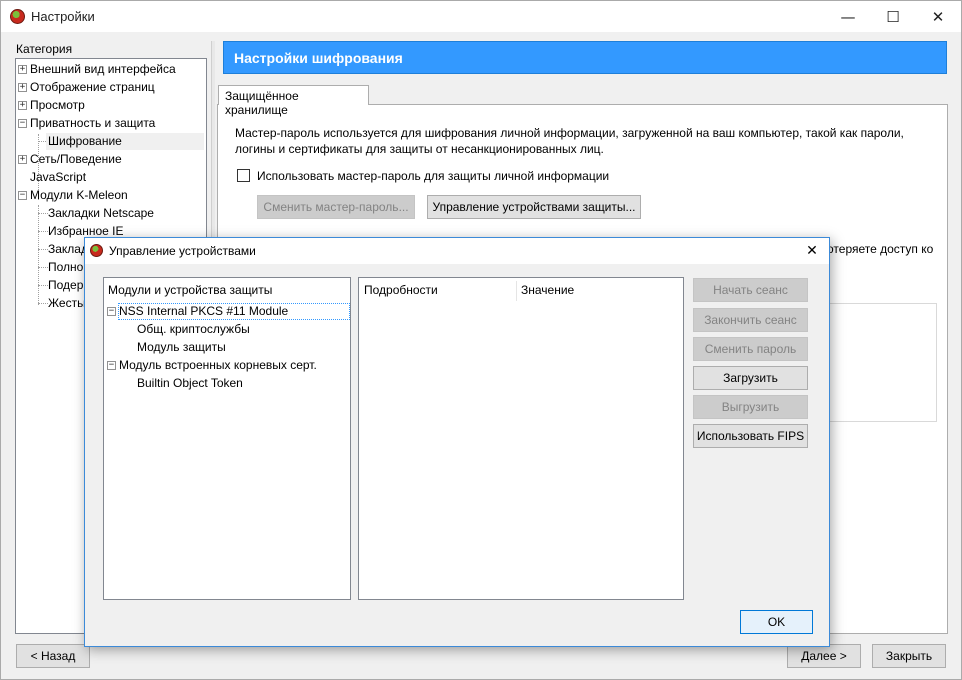 The width and height of the screenshot is (962, 680). What do you see at coordinates (243, 175) in the screenshot?
I see `master-password-checkbox` at bounding box center [243, 175].